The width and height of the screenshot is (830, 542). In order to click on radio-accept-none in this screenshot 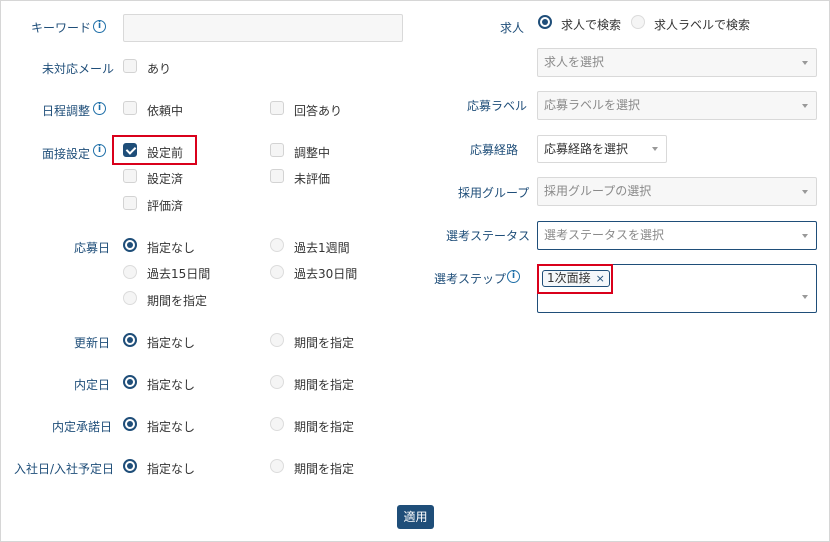, I will do `click(130, 424)`.